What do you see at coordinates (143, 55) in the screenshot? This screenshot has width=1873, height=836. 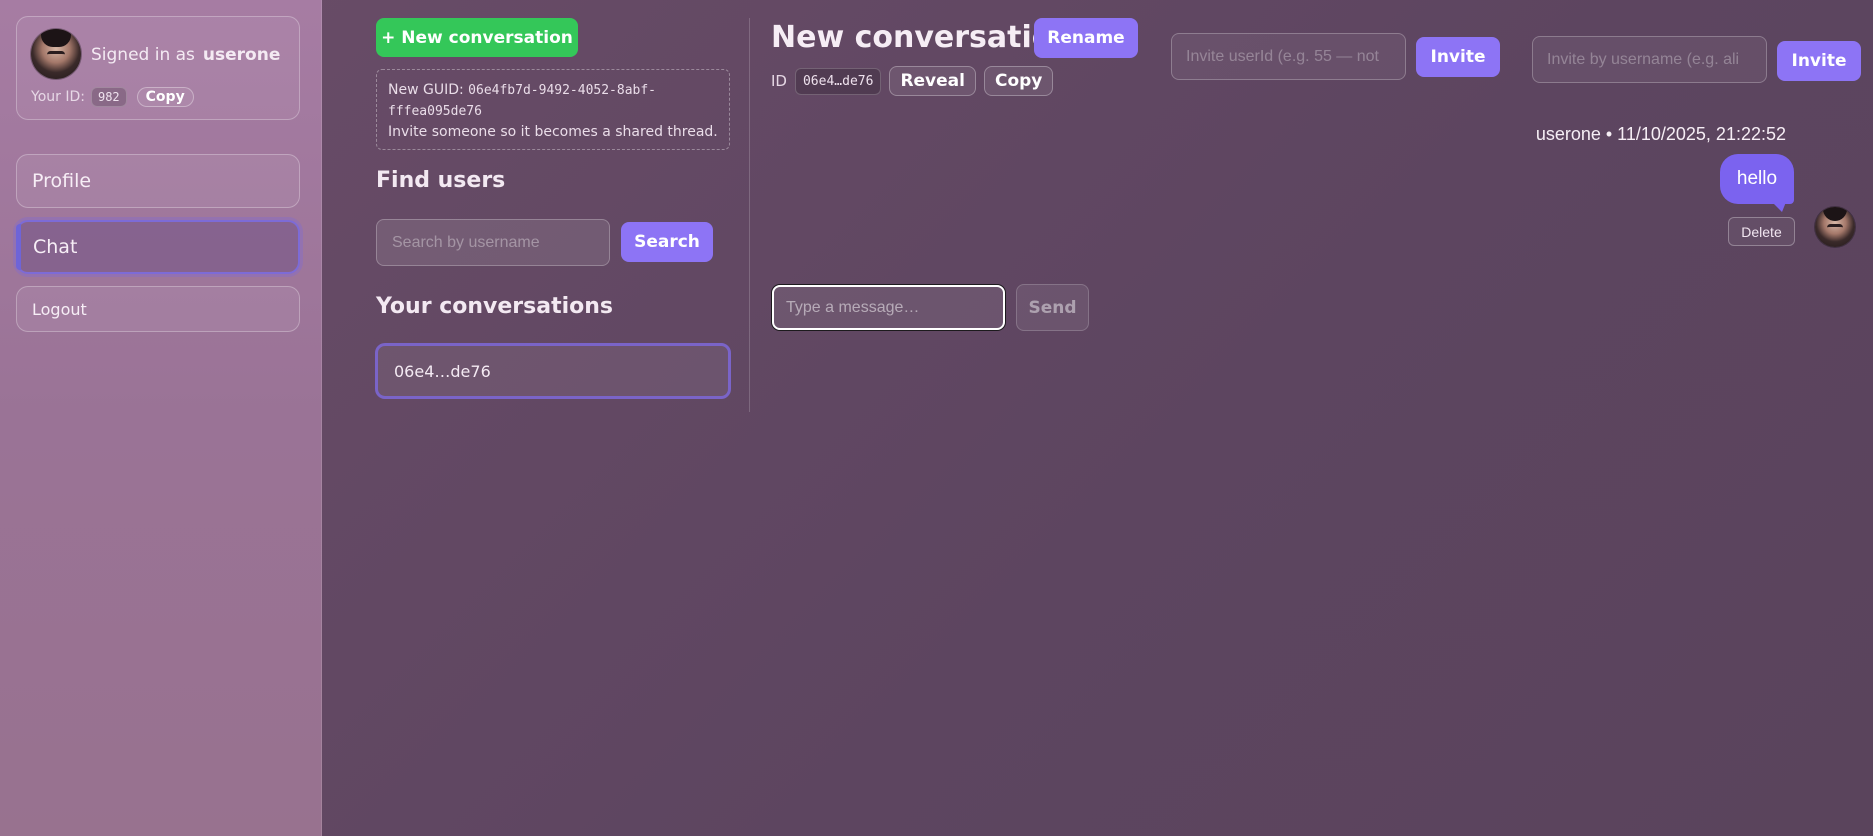 I see `signed-in-label: Signed in as` at bounding box center [143, 55].